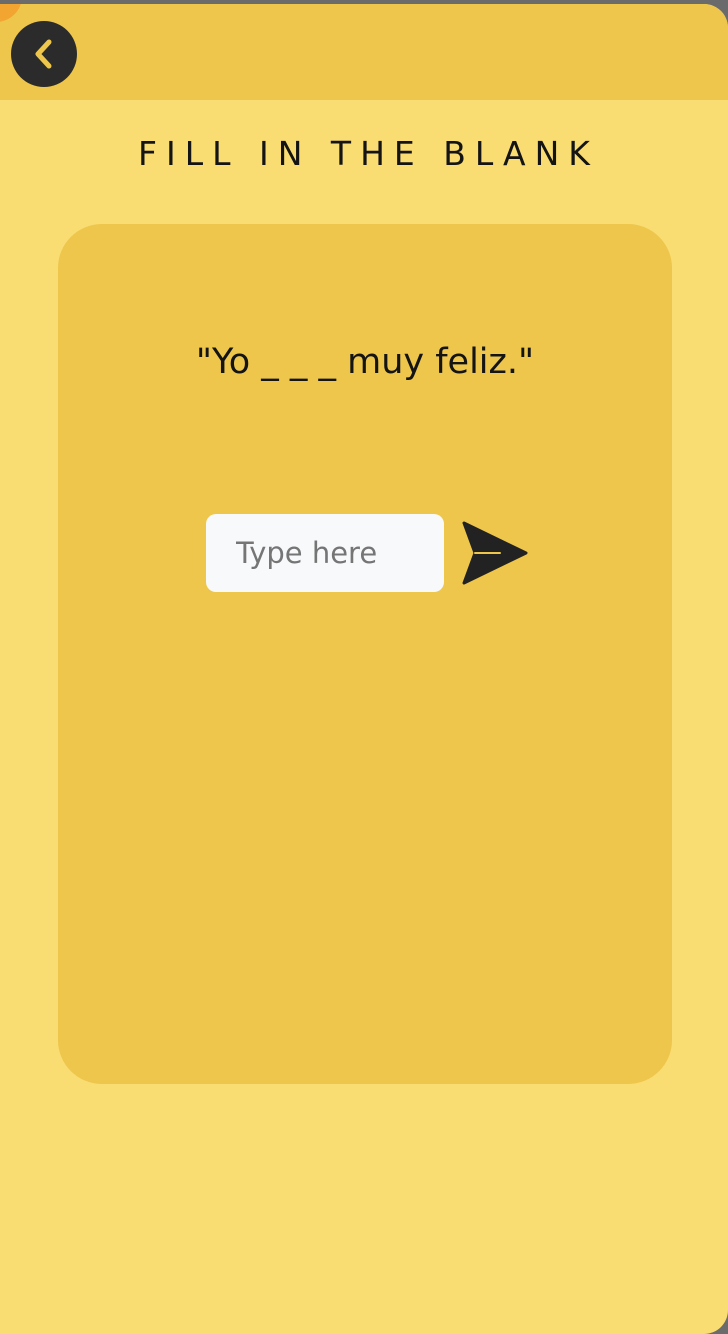  What do you see at coordinates (364, 52) in the screenshot?
I see `header-bar` at bounding box center [364, 52].